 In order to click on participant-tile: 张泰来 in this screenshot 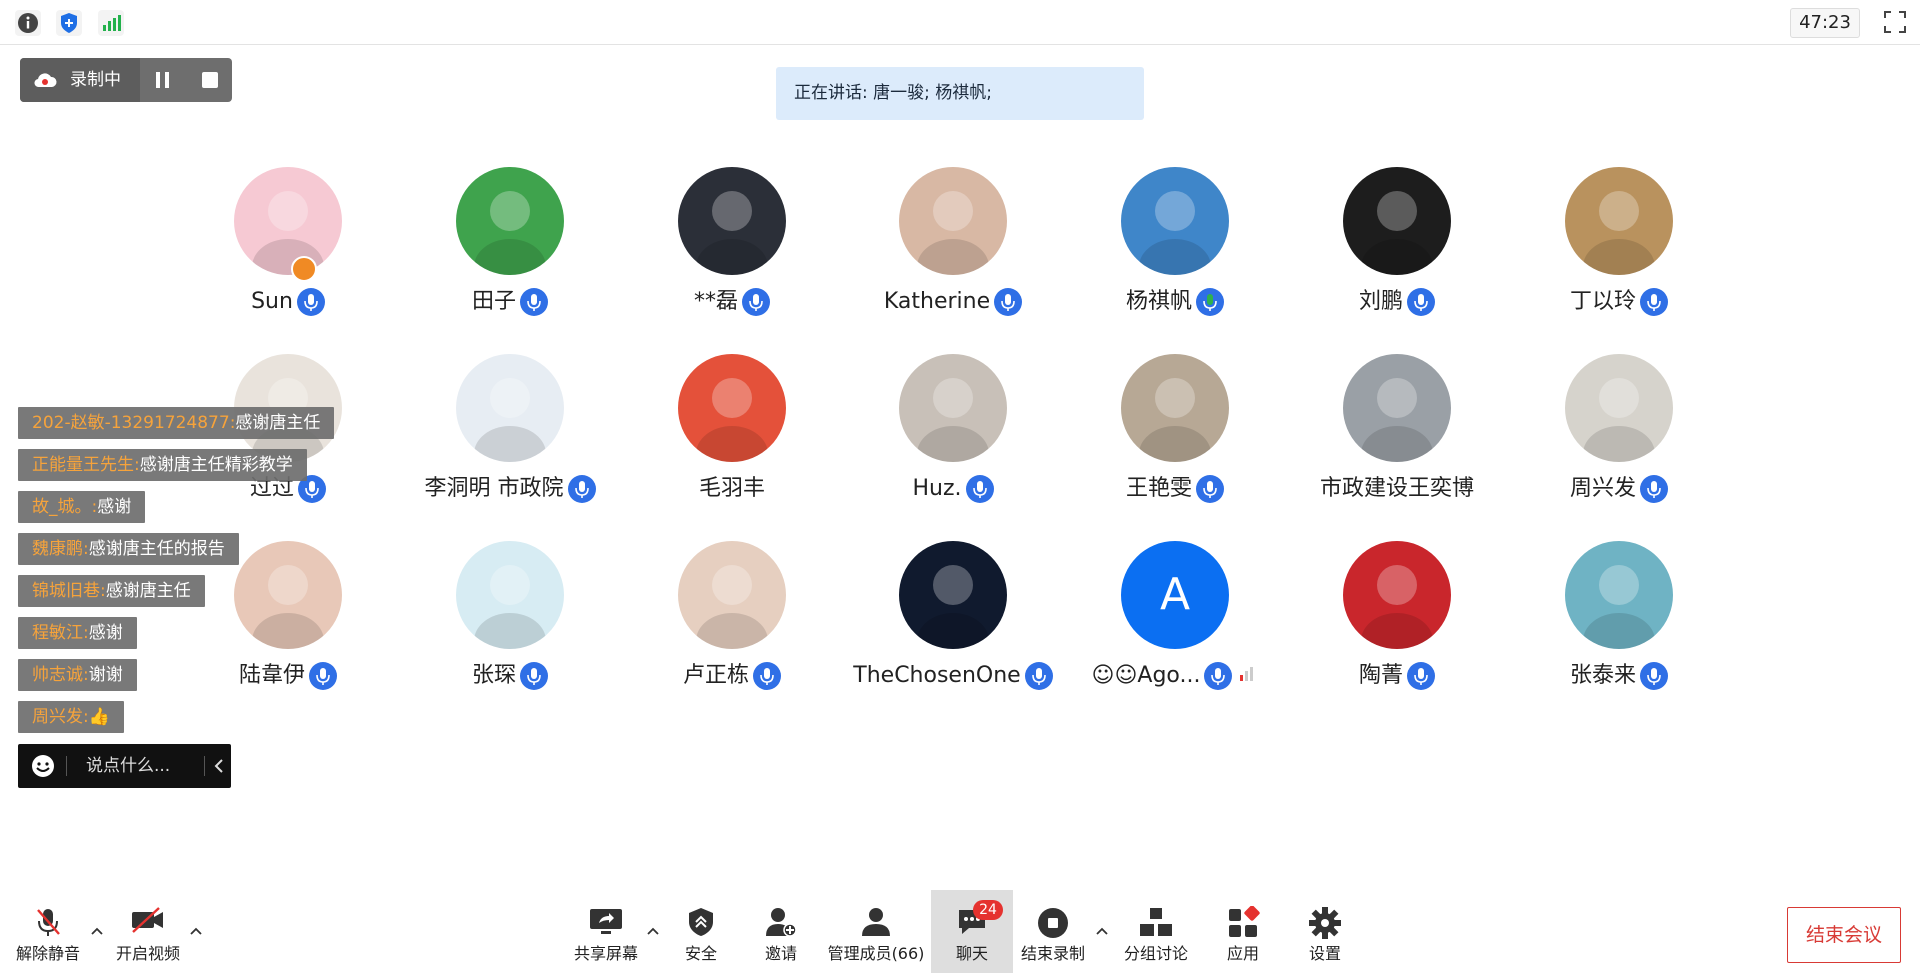, I will do `click(1622, 621)`.